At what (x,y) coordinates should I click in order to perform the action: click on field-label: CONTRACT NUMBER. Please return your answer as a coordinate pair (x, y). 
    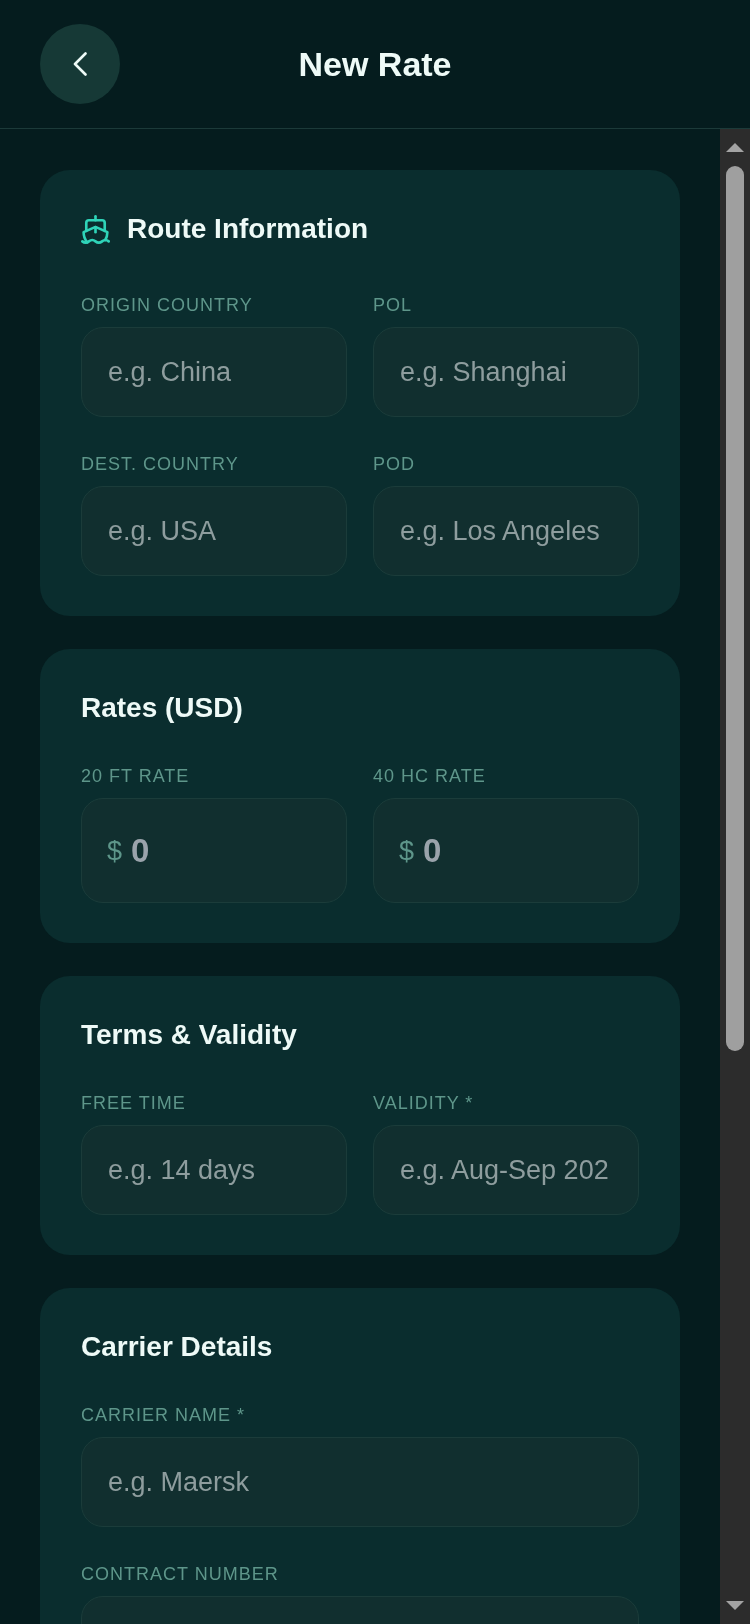
    Looking at the image, I should click on (180, 1574).